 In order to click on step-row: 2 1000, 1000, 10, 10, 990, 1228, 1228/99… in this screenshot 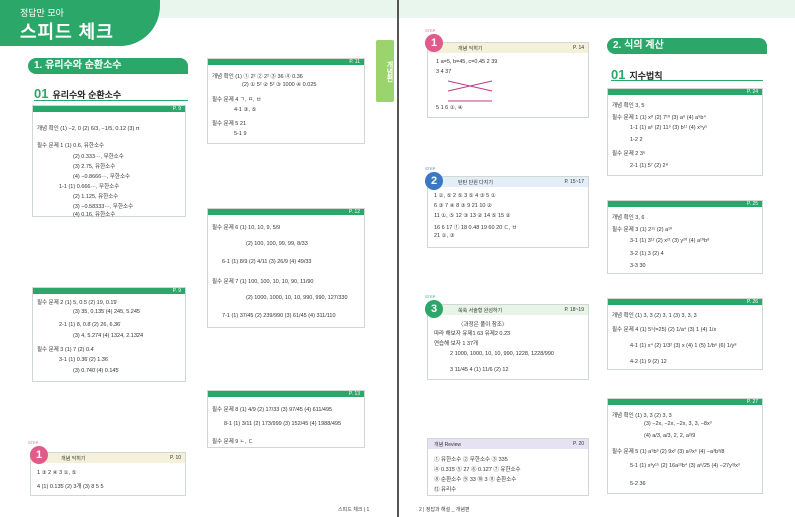, I will do `click(502, 354)`.